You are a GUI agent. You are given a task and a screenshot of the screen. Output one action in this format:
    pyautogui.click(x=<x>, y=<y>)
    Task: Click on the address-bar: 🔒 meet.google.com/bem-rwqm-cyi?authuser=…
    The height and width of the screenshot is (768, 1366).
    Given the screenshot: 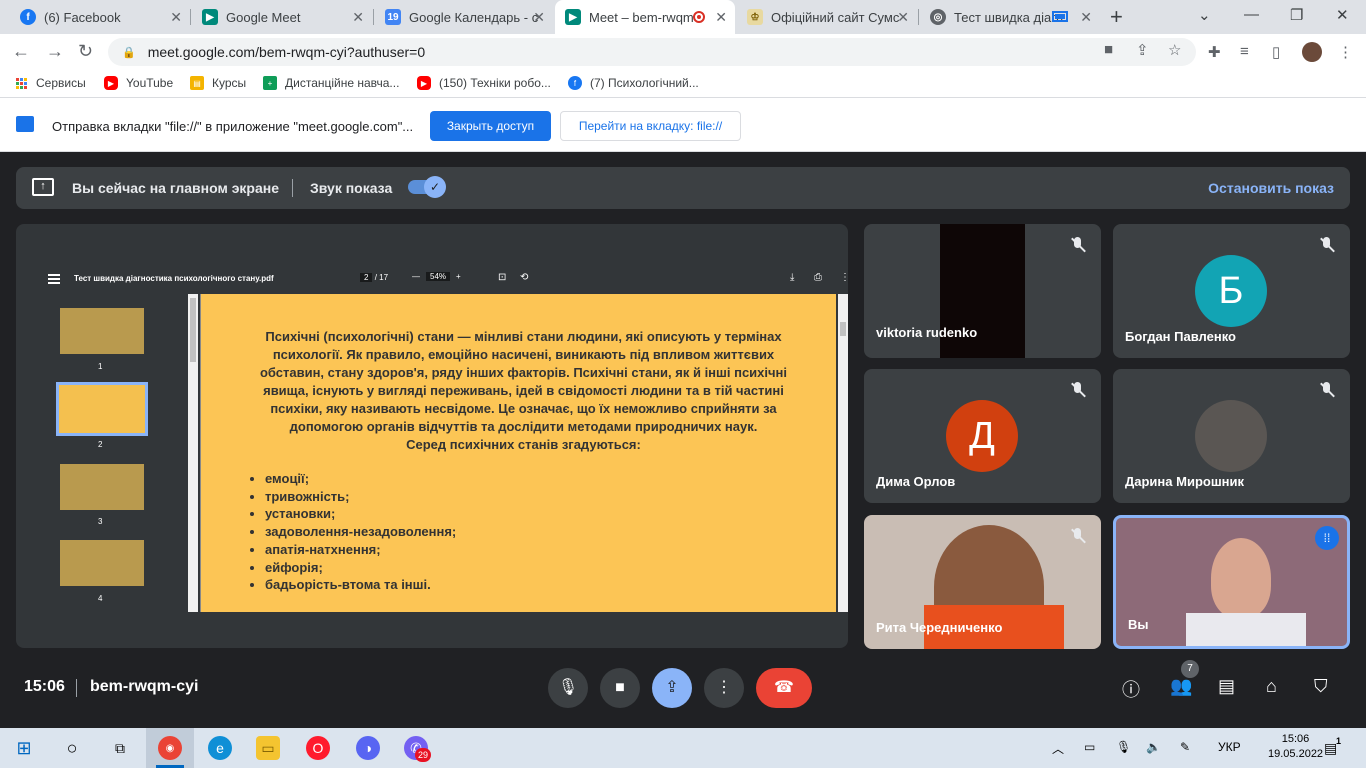 What is the action you would take?
    pyautogui.click(x=652, y=52)
    